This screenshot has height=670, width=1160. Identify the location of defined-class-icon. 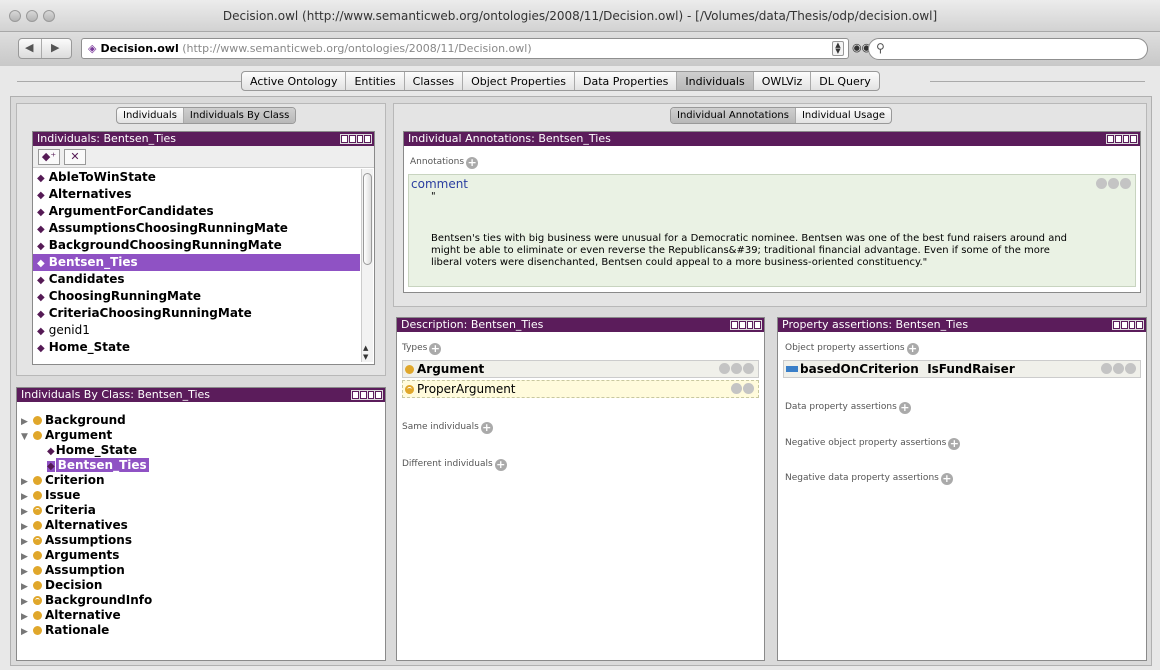
(409, 389).